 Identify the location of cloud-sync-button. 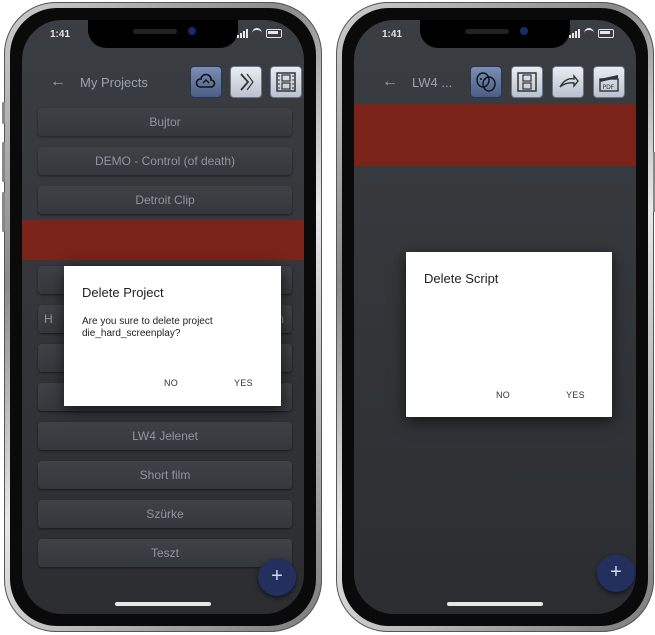
(206, 82).